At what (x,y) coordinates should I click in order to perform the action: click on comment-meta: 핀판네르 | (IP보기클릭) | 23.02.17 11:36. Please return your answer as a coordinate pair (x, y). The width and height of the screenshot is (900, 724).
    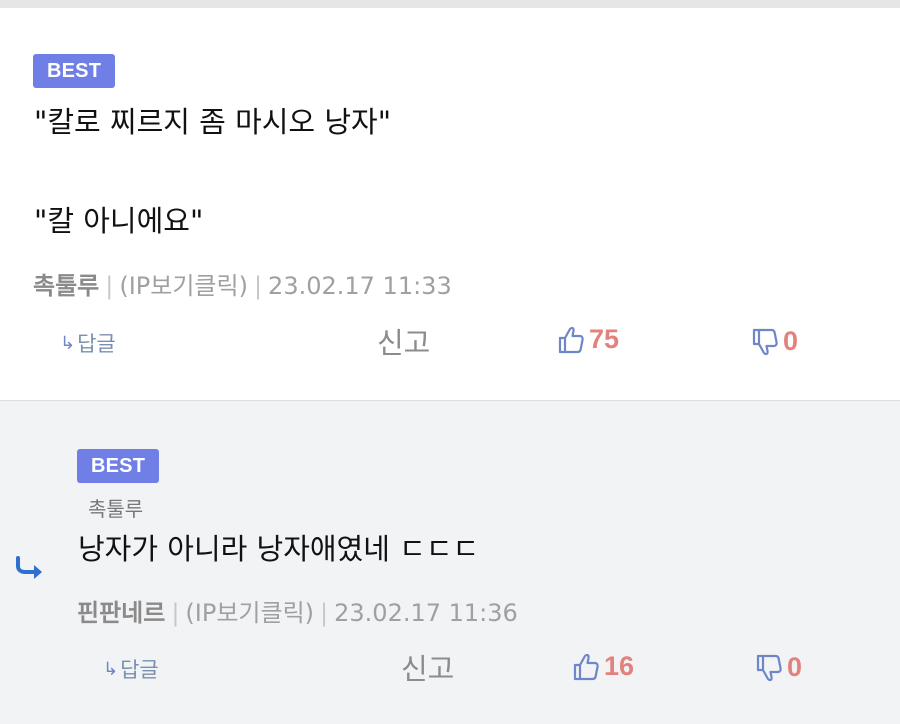
    Looking at the image, I should click on (297, 610).